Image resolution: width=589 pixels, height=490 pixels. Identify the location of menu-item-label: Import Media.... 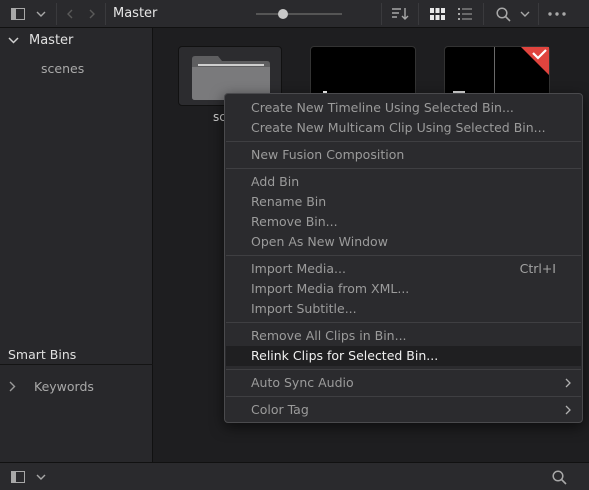
(298, 268).